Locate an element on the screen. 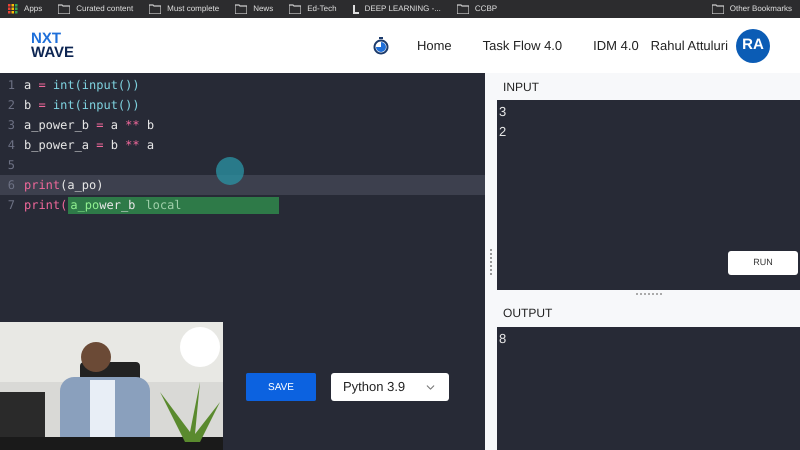 This screenshot has width=800, height=450. bookmark: Curated content is located at coordinates (96, 9).